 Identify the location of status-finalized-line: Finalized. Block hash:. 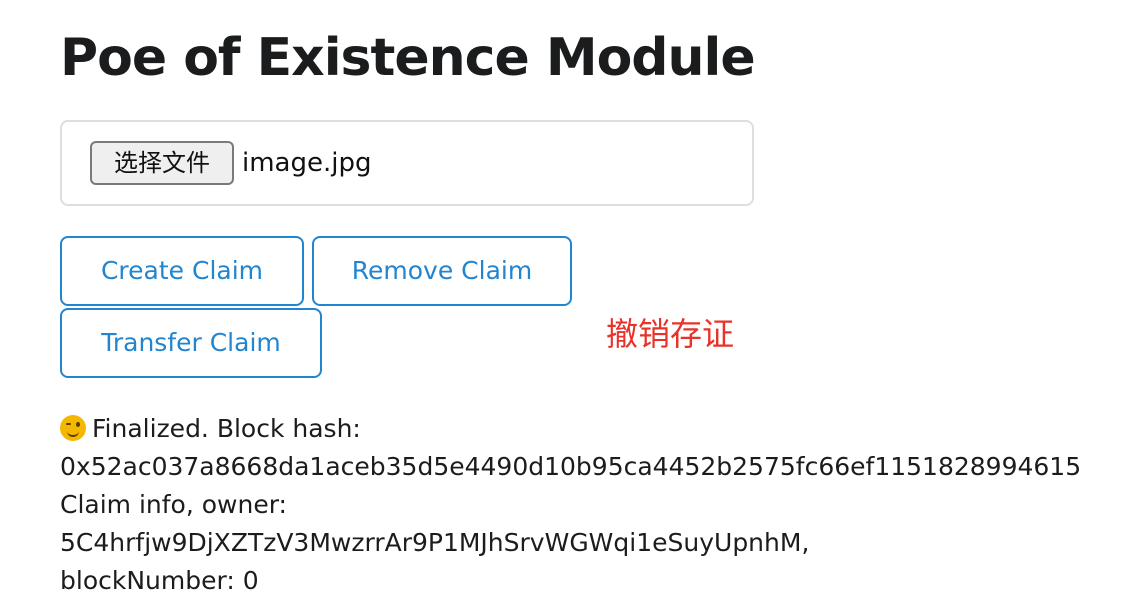
(590, 429).